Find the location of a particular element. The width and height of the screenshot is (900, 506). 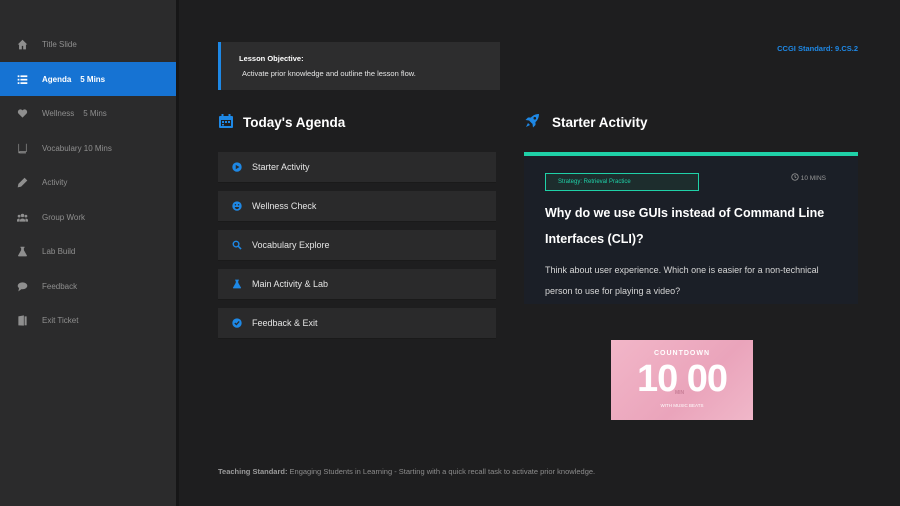

starter-heading: Starter Activity is located at coordinates (586, 122).